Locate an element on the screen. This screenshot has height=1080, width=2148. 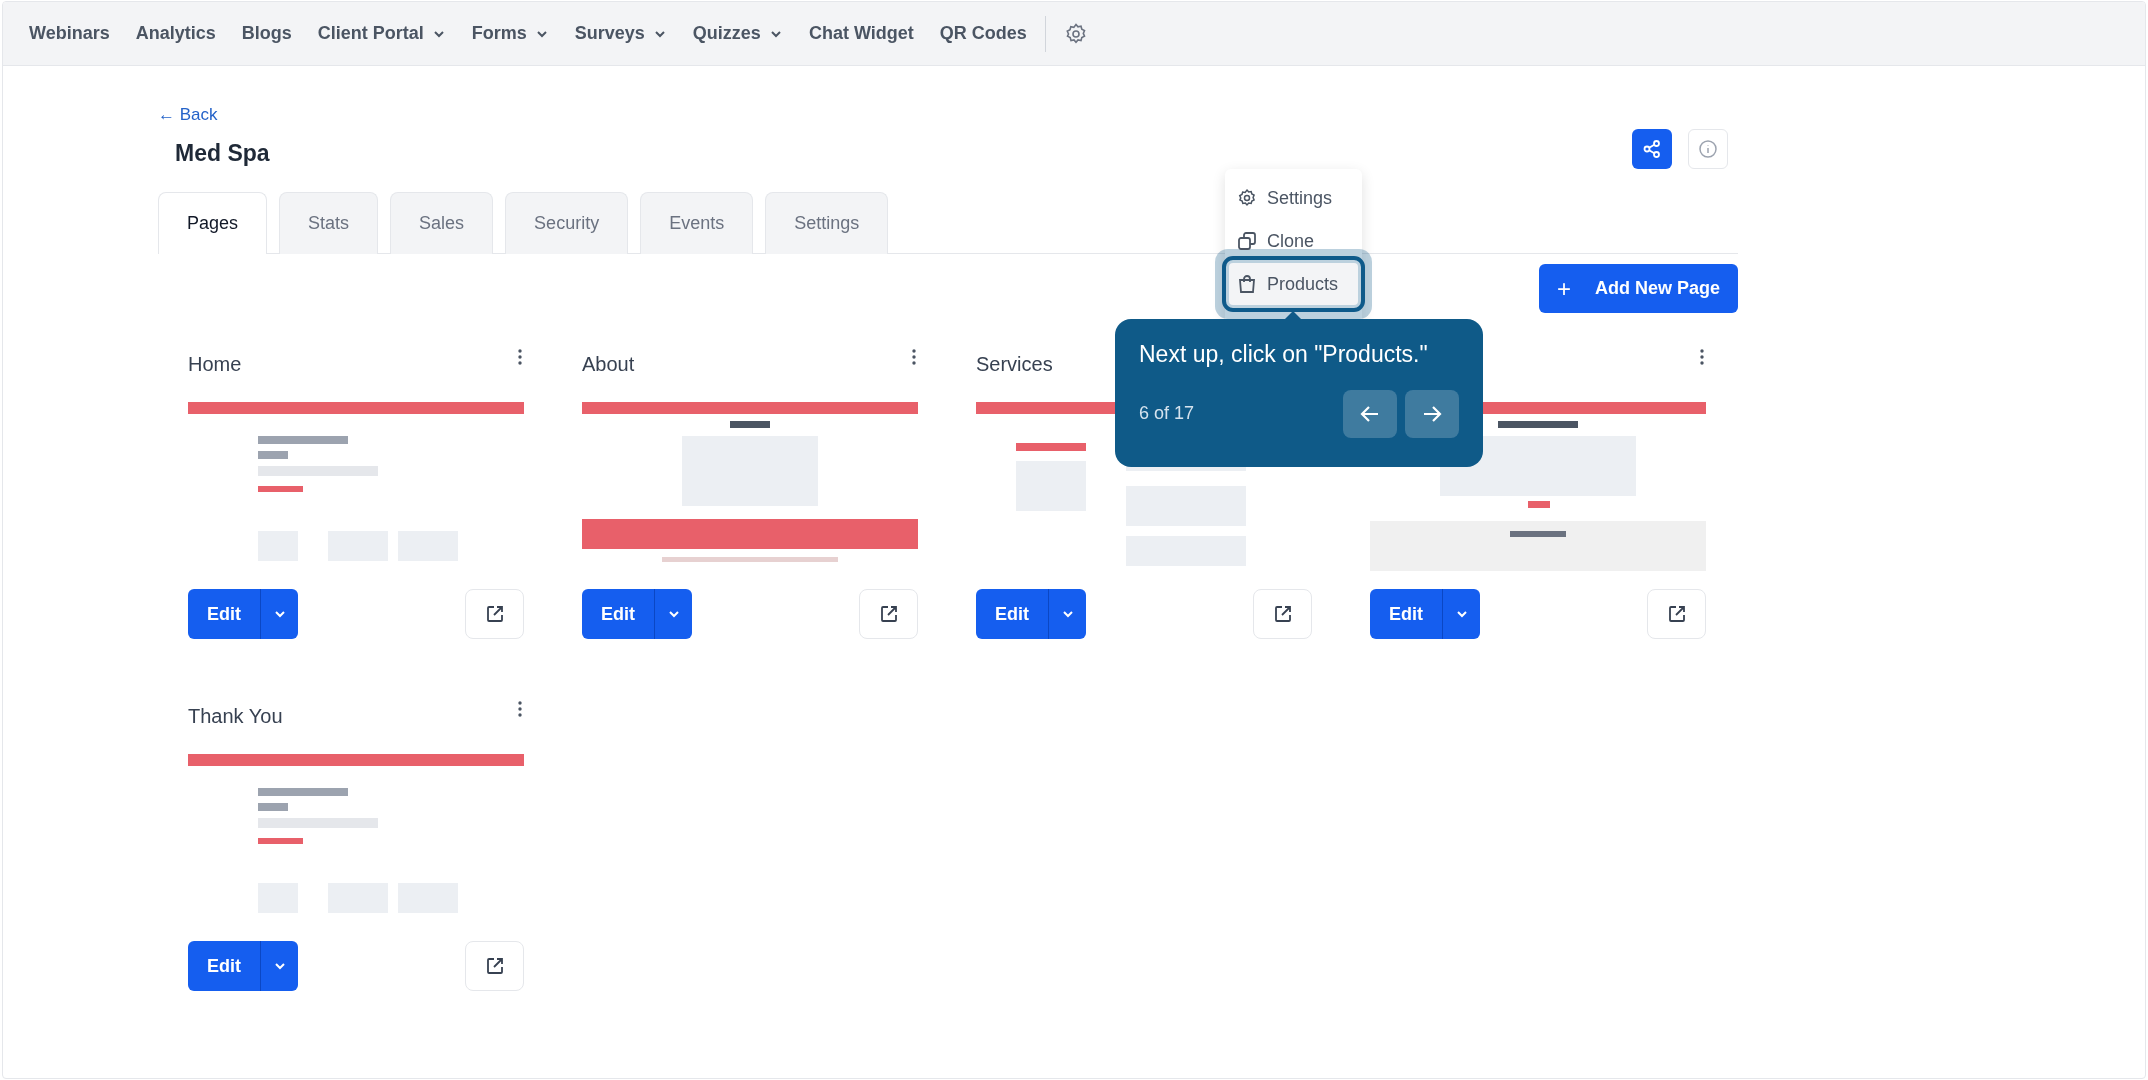
nav-link: Blogs is located at coordinates (266, 33).